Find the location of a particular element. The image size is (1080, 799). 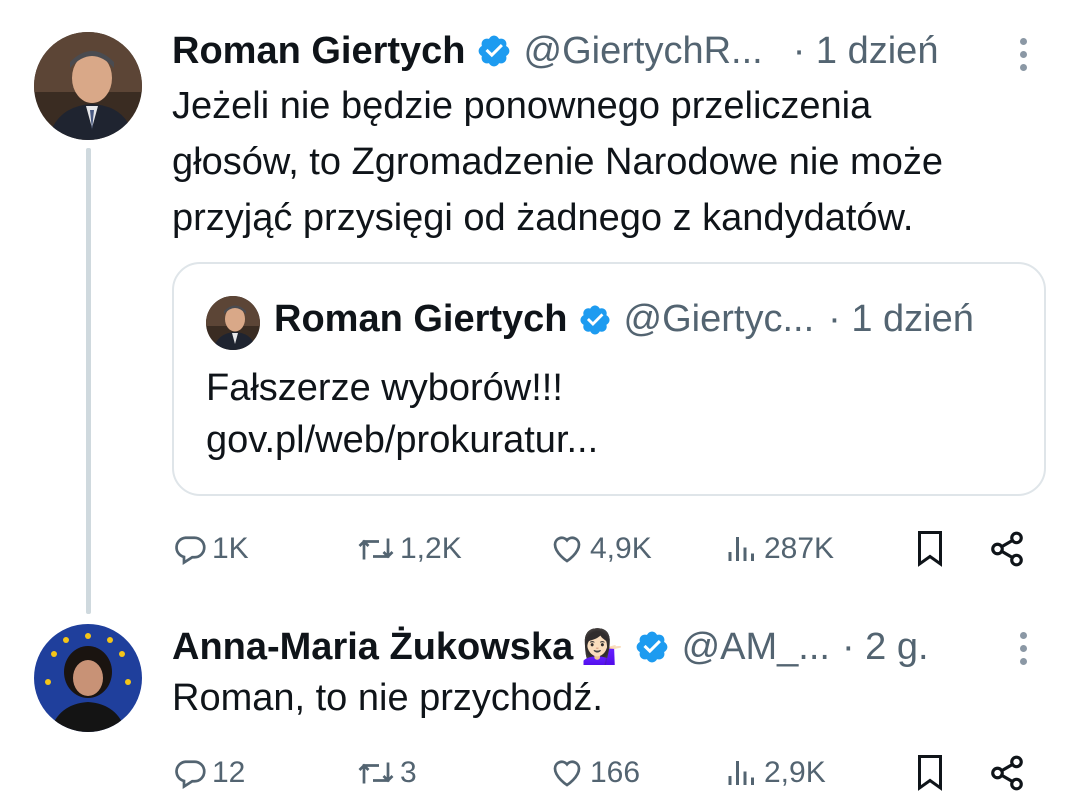

quoted-author-name: Roman Giertych is located at coordinates (421, 319).